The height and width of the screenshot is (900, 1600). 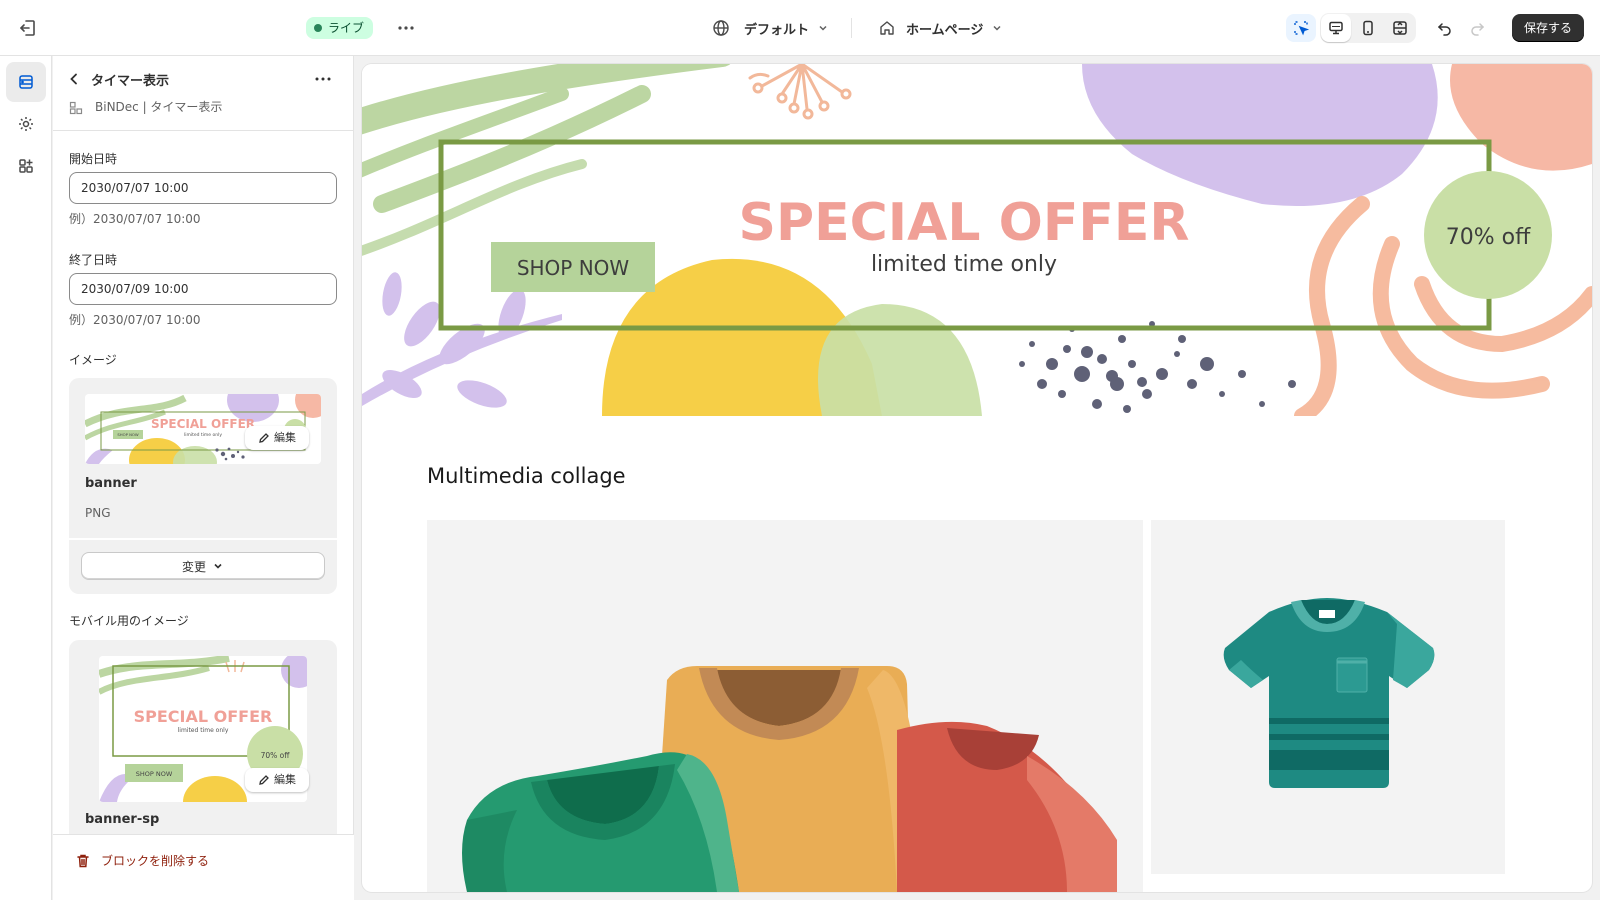 What do you see at coordinates (28, 28) in the screenshot?
I see `exit-icon` at bounding box center [28, 28].